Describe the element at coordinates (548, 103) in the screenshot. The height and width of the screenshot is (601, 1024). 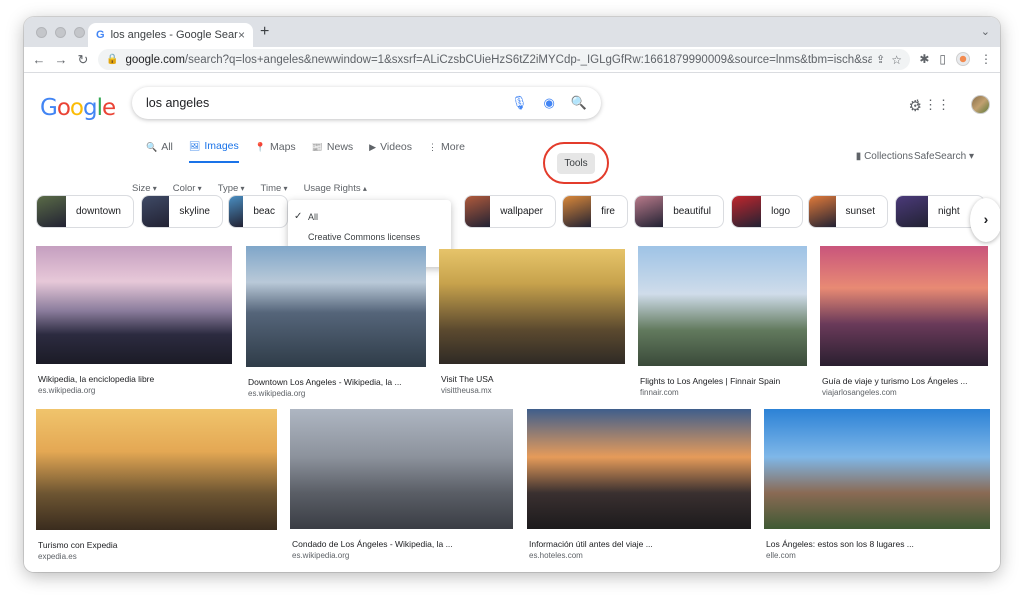
I see `camera-lens-icon: ◉` at that location.